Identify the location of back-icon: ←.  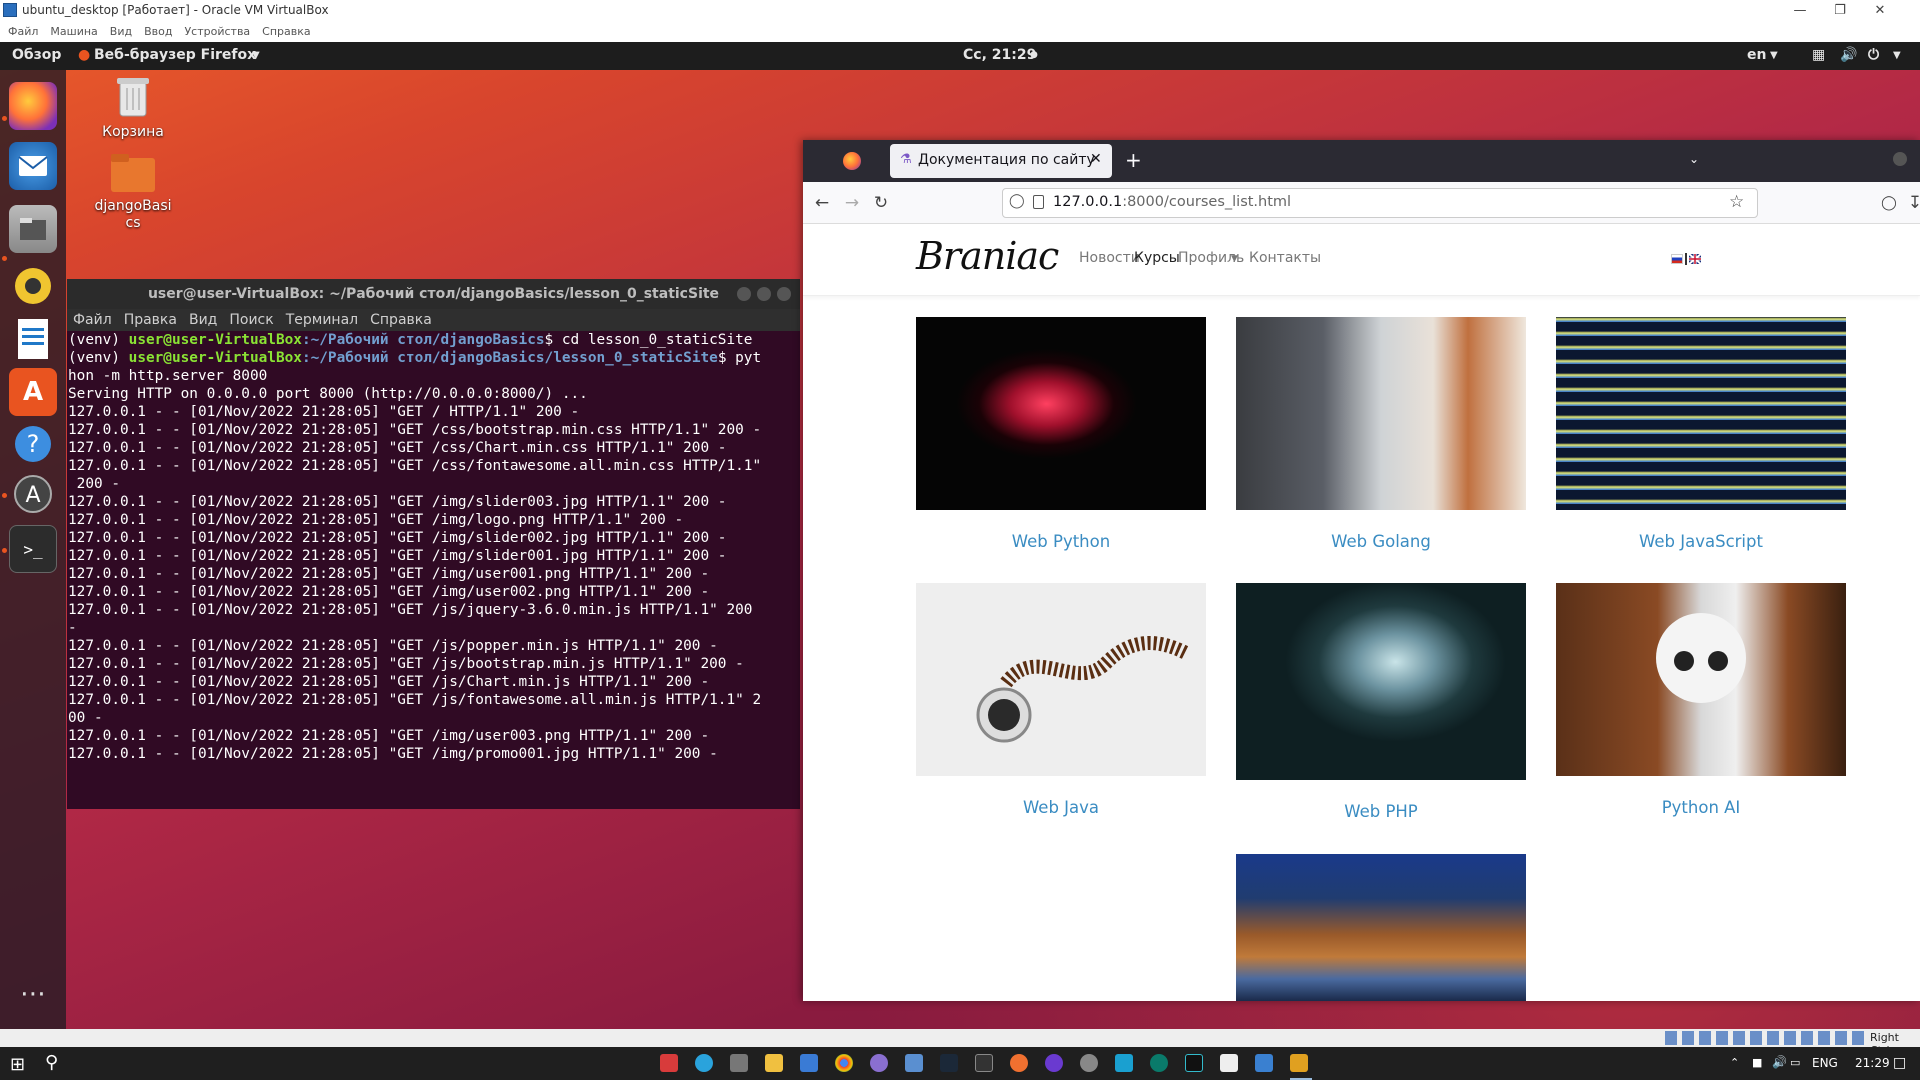
(822, 203).